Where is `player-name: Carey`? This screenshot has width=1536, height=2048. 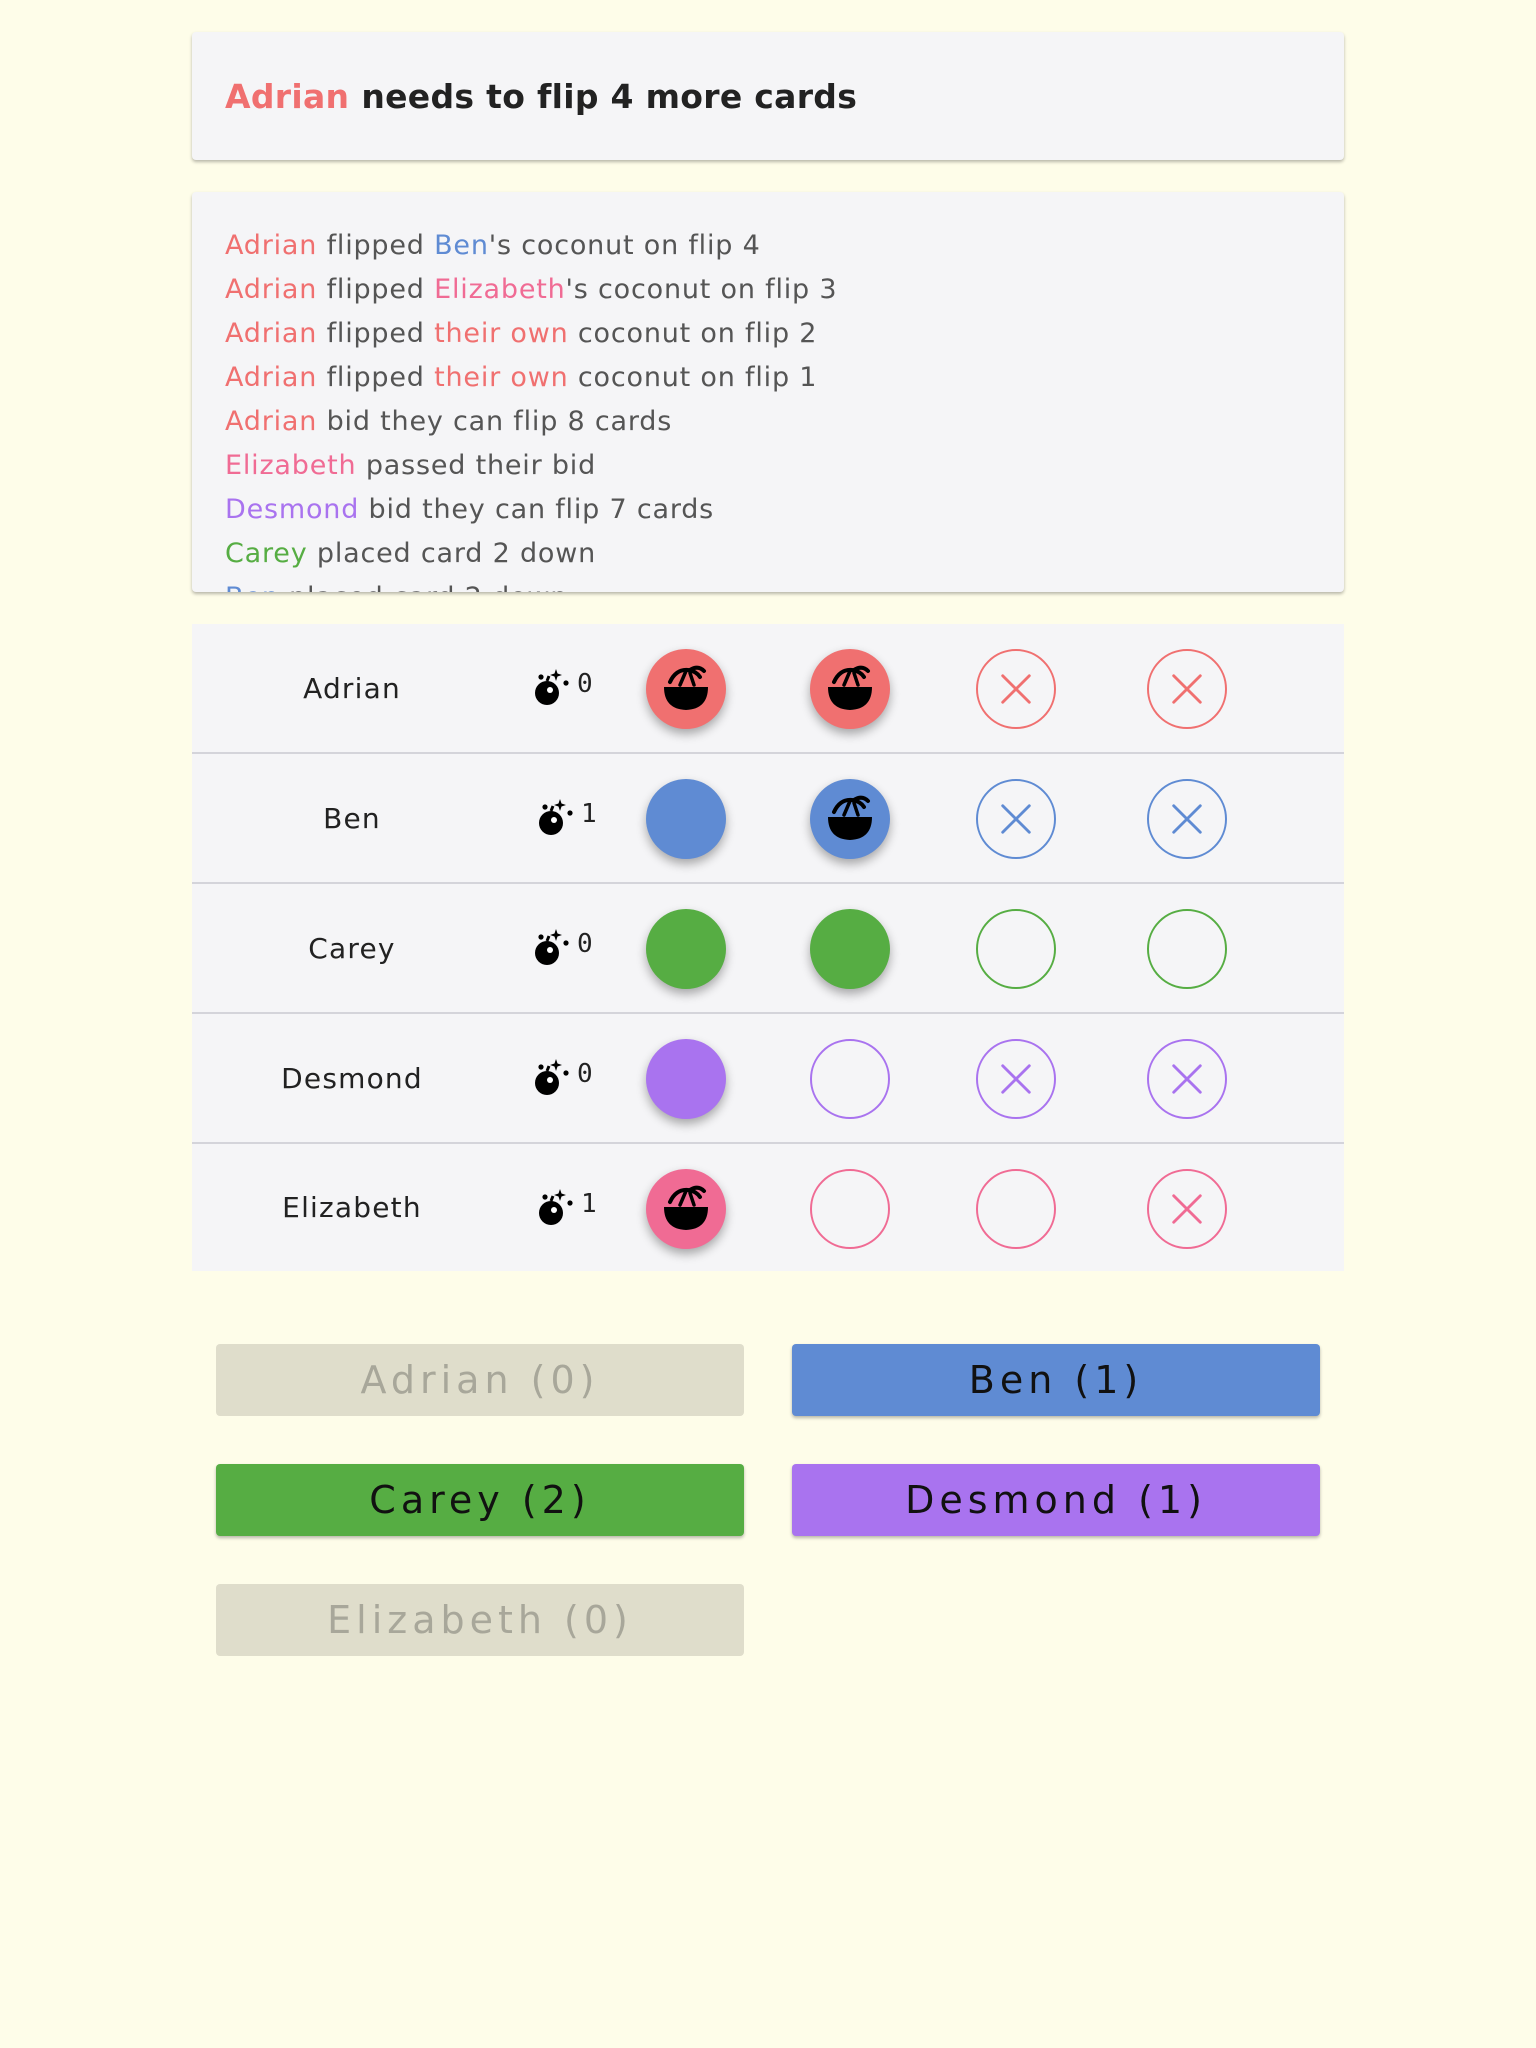 player-name: Carey is located at coordinates (352, 948).